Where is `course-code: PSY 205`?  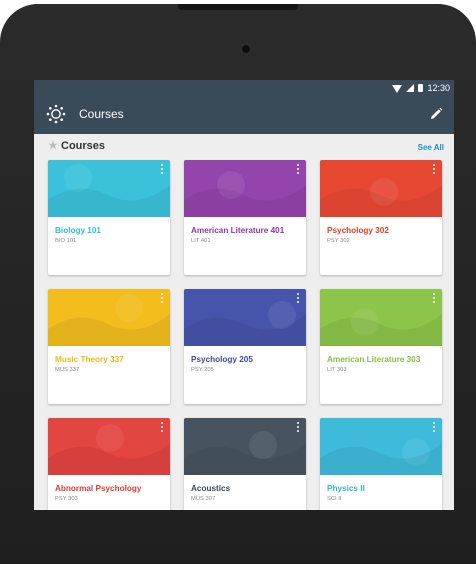 course-code: PSY 205 is located at coordinates (202, 370).